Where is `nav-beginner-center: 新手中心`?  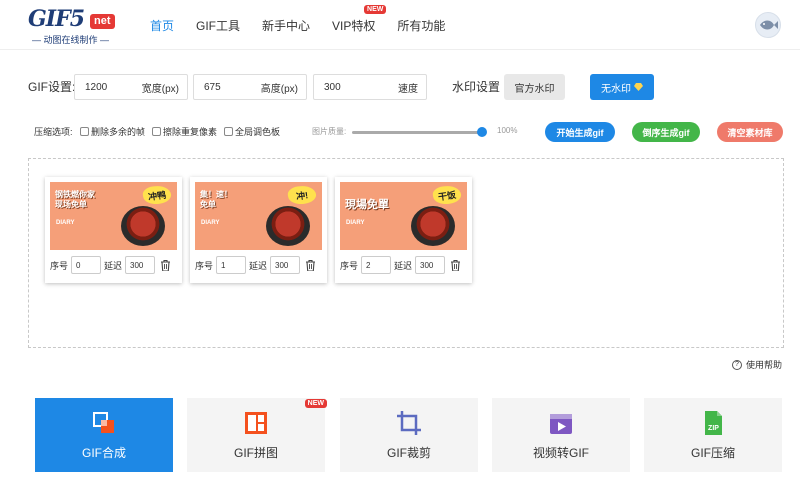
nav-beginner-center: 新手中心 is located at coordinates (286, 25).